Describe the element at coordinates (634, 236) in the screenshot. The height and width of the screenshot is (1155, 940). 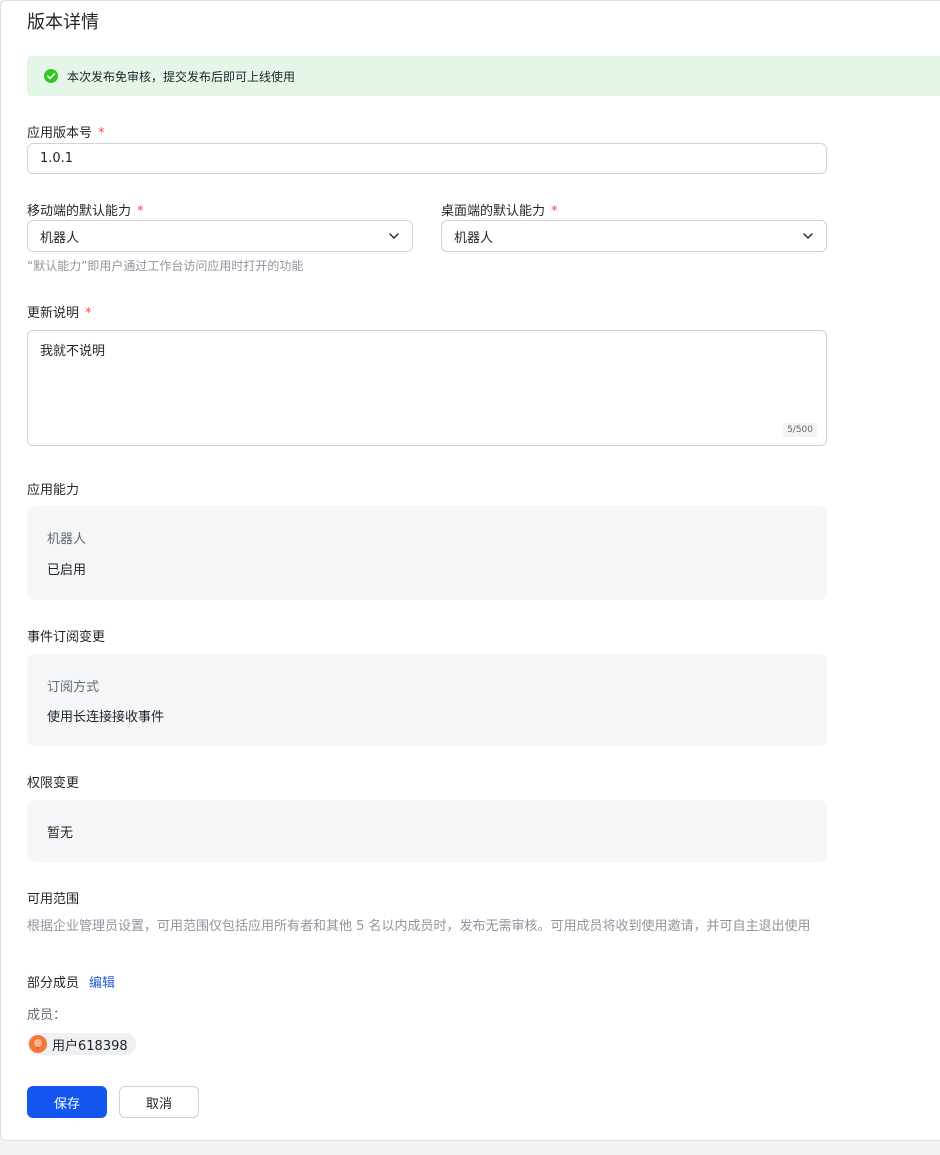
I see `desktop-default-select: 机器人` at that location.